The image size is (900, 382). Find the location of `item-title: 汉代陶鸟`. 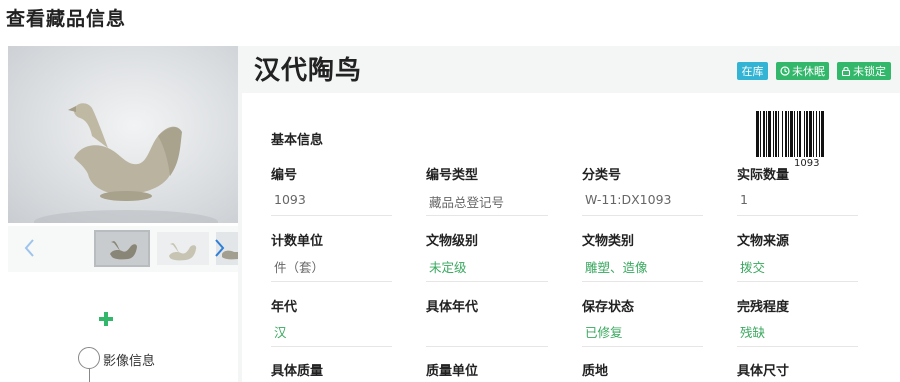

item-title: 汉代陶鸟 is located at coordinates (308, 71).